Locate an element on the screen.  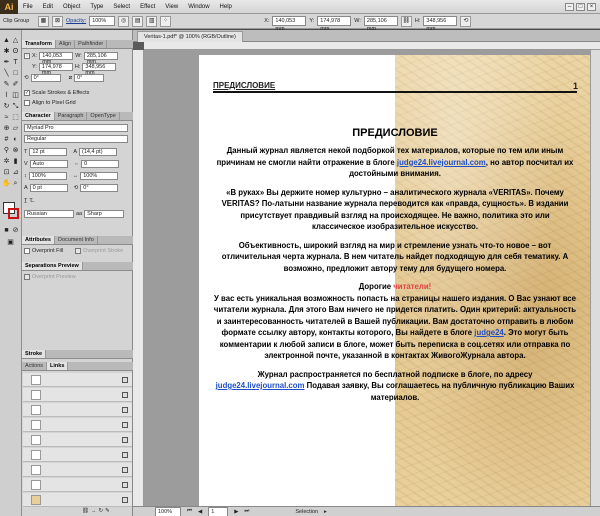
blog-link: judge24 is located at coordinates (488, 332).